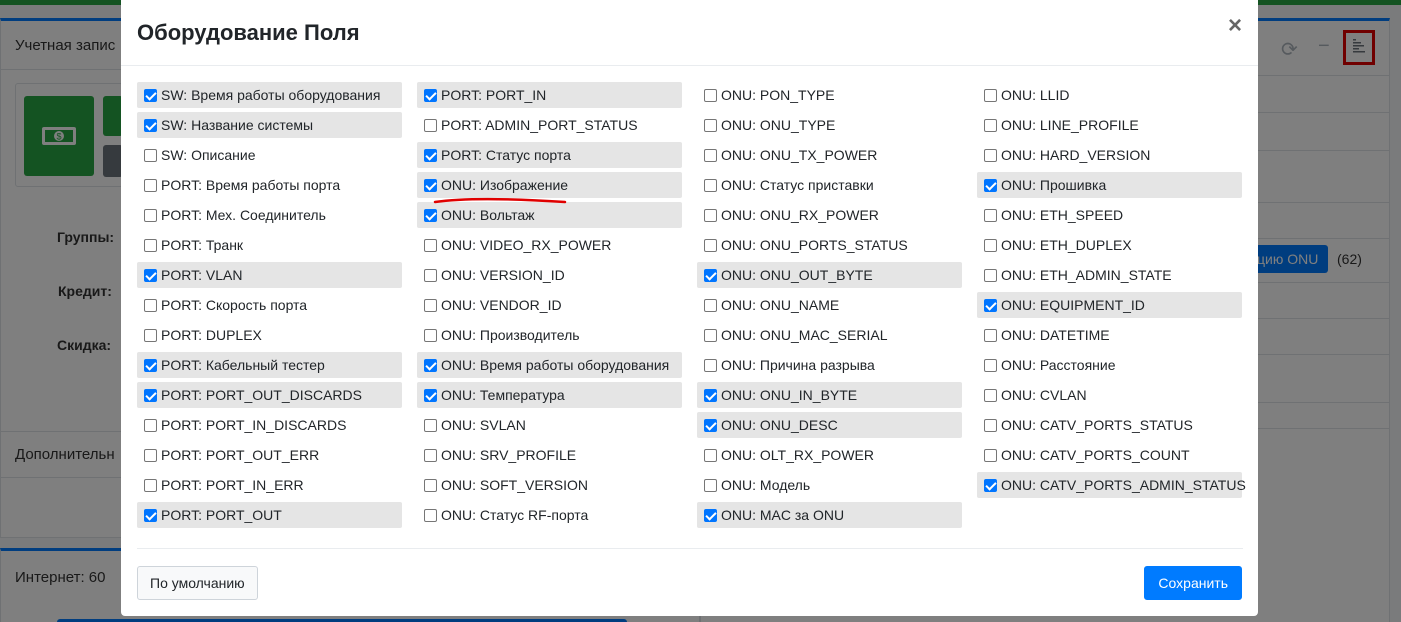 The image size is (1401, 622). I want to click on field-option: PORT: PORT_IN, so click(549, 95).